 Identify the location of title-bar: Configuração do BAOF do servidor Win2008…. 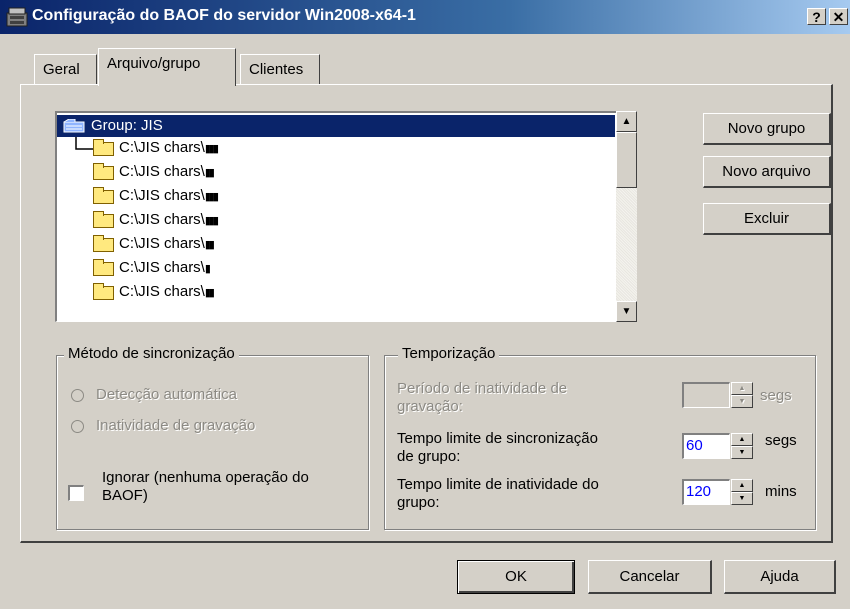
(425, 17).